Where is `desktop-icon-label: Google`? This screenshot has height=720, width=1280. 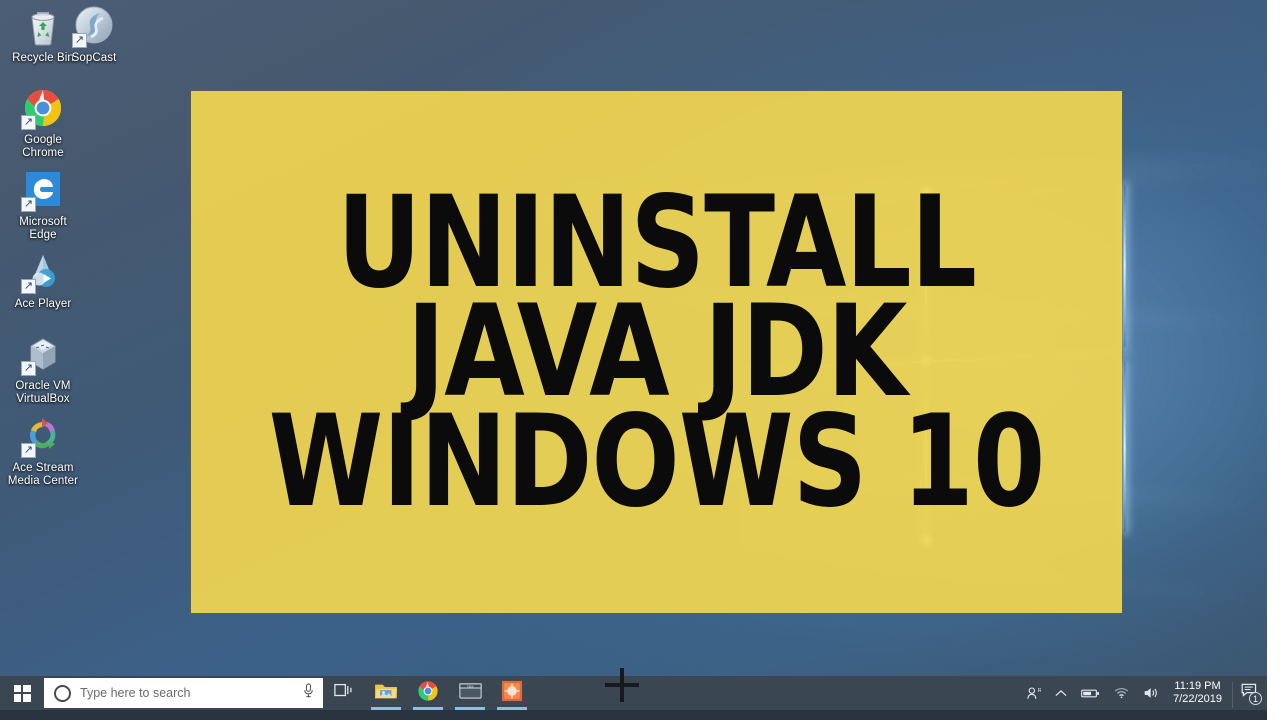 desktop-icon-label: Google is located at coordinates (43, 140).